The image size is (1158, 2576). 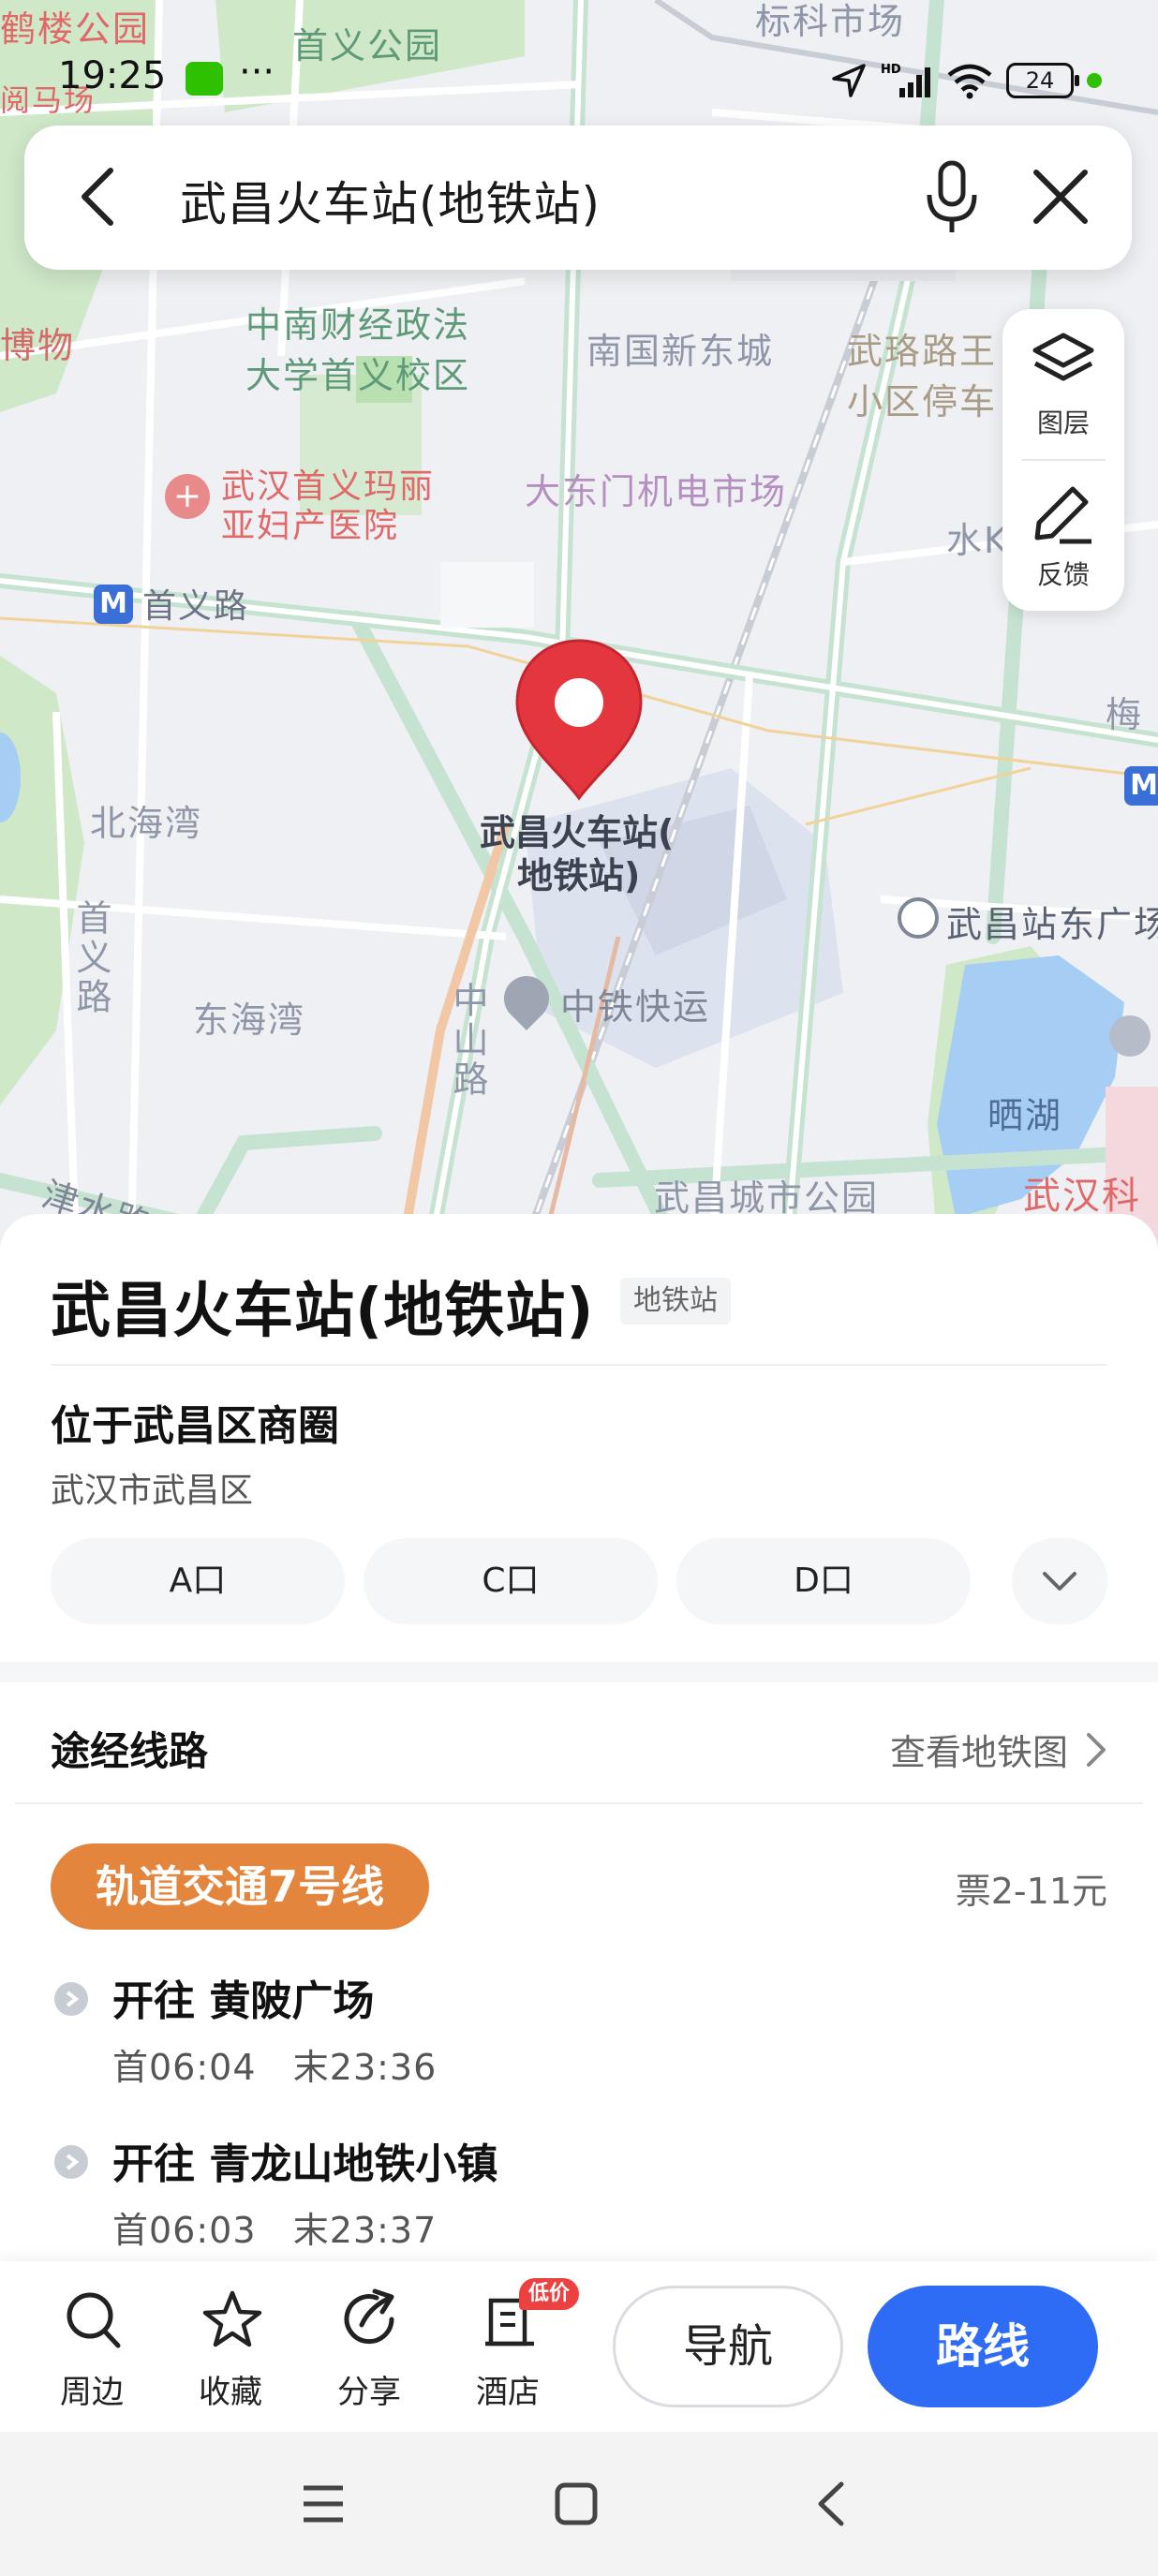 I want to click on chevron-down-icon, so click(x=1060, y=1582).